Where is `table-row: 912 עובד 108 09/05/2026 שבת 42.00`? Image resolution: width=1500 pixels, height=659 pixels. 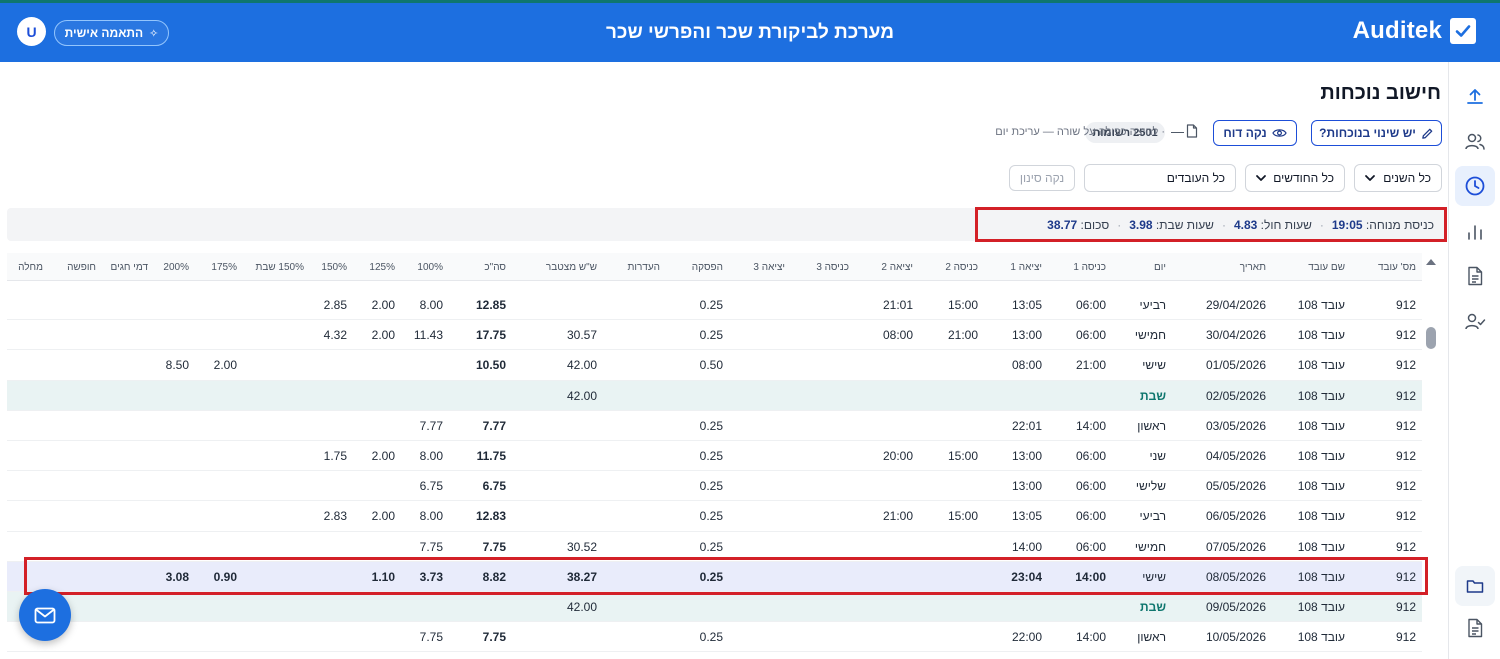 table-row: 912 עובד 108 09/05/2026 שבת 42.00 is located at coordinates (714, 607).